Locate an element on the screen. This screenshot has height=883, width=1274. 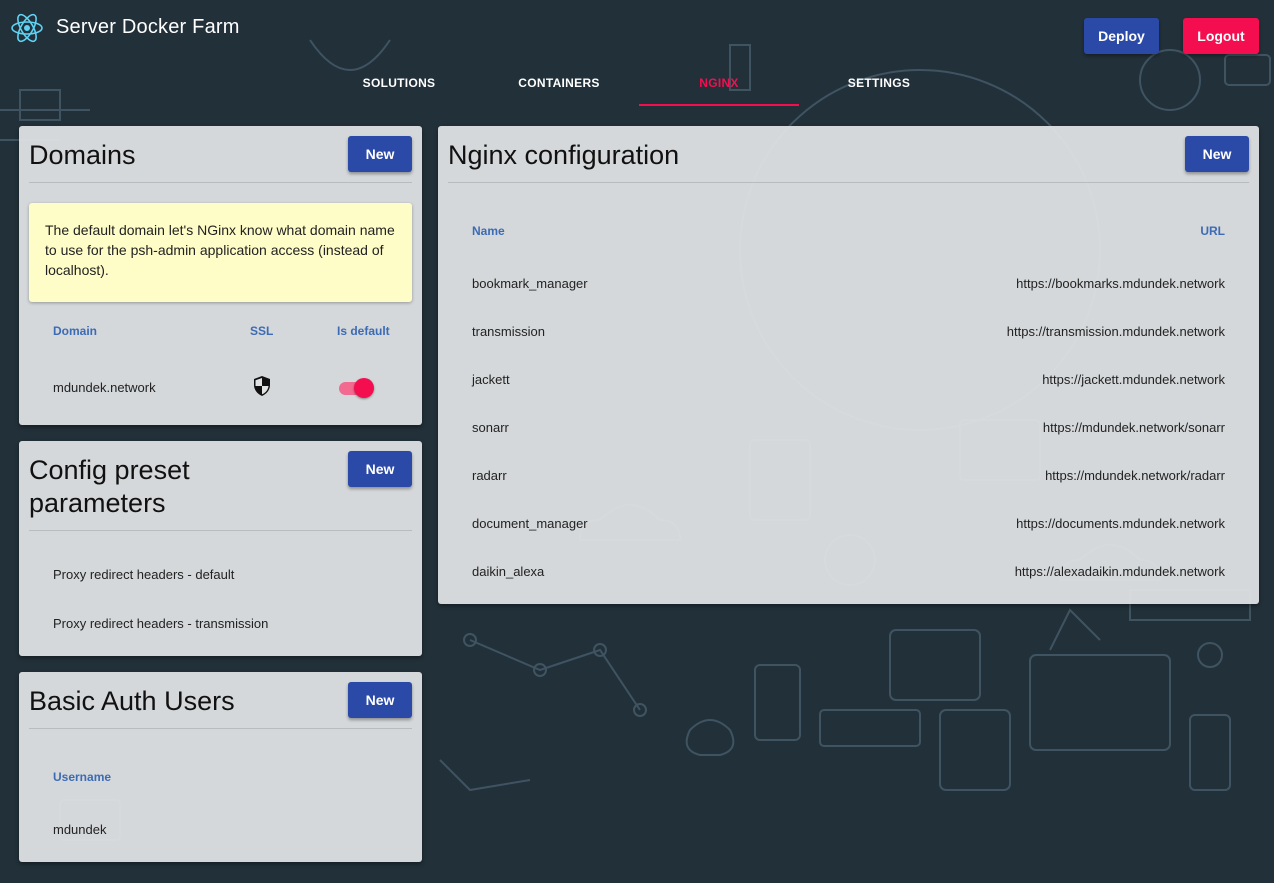
nginx-url-cell: https://bookmarks.mdundek.network is located at coordinates (1120, 283).